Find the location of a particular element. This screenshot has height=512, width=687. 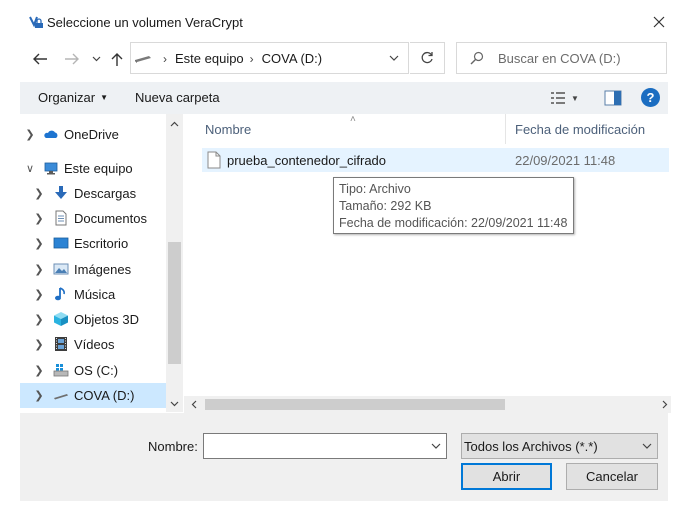

command-bar: Organizar ▼ Nueva carpeta ▼ ? is located at coordinates (344, 98).